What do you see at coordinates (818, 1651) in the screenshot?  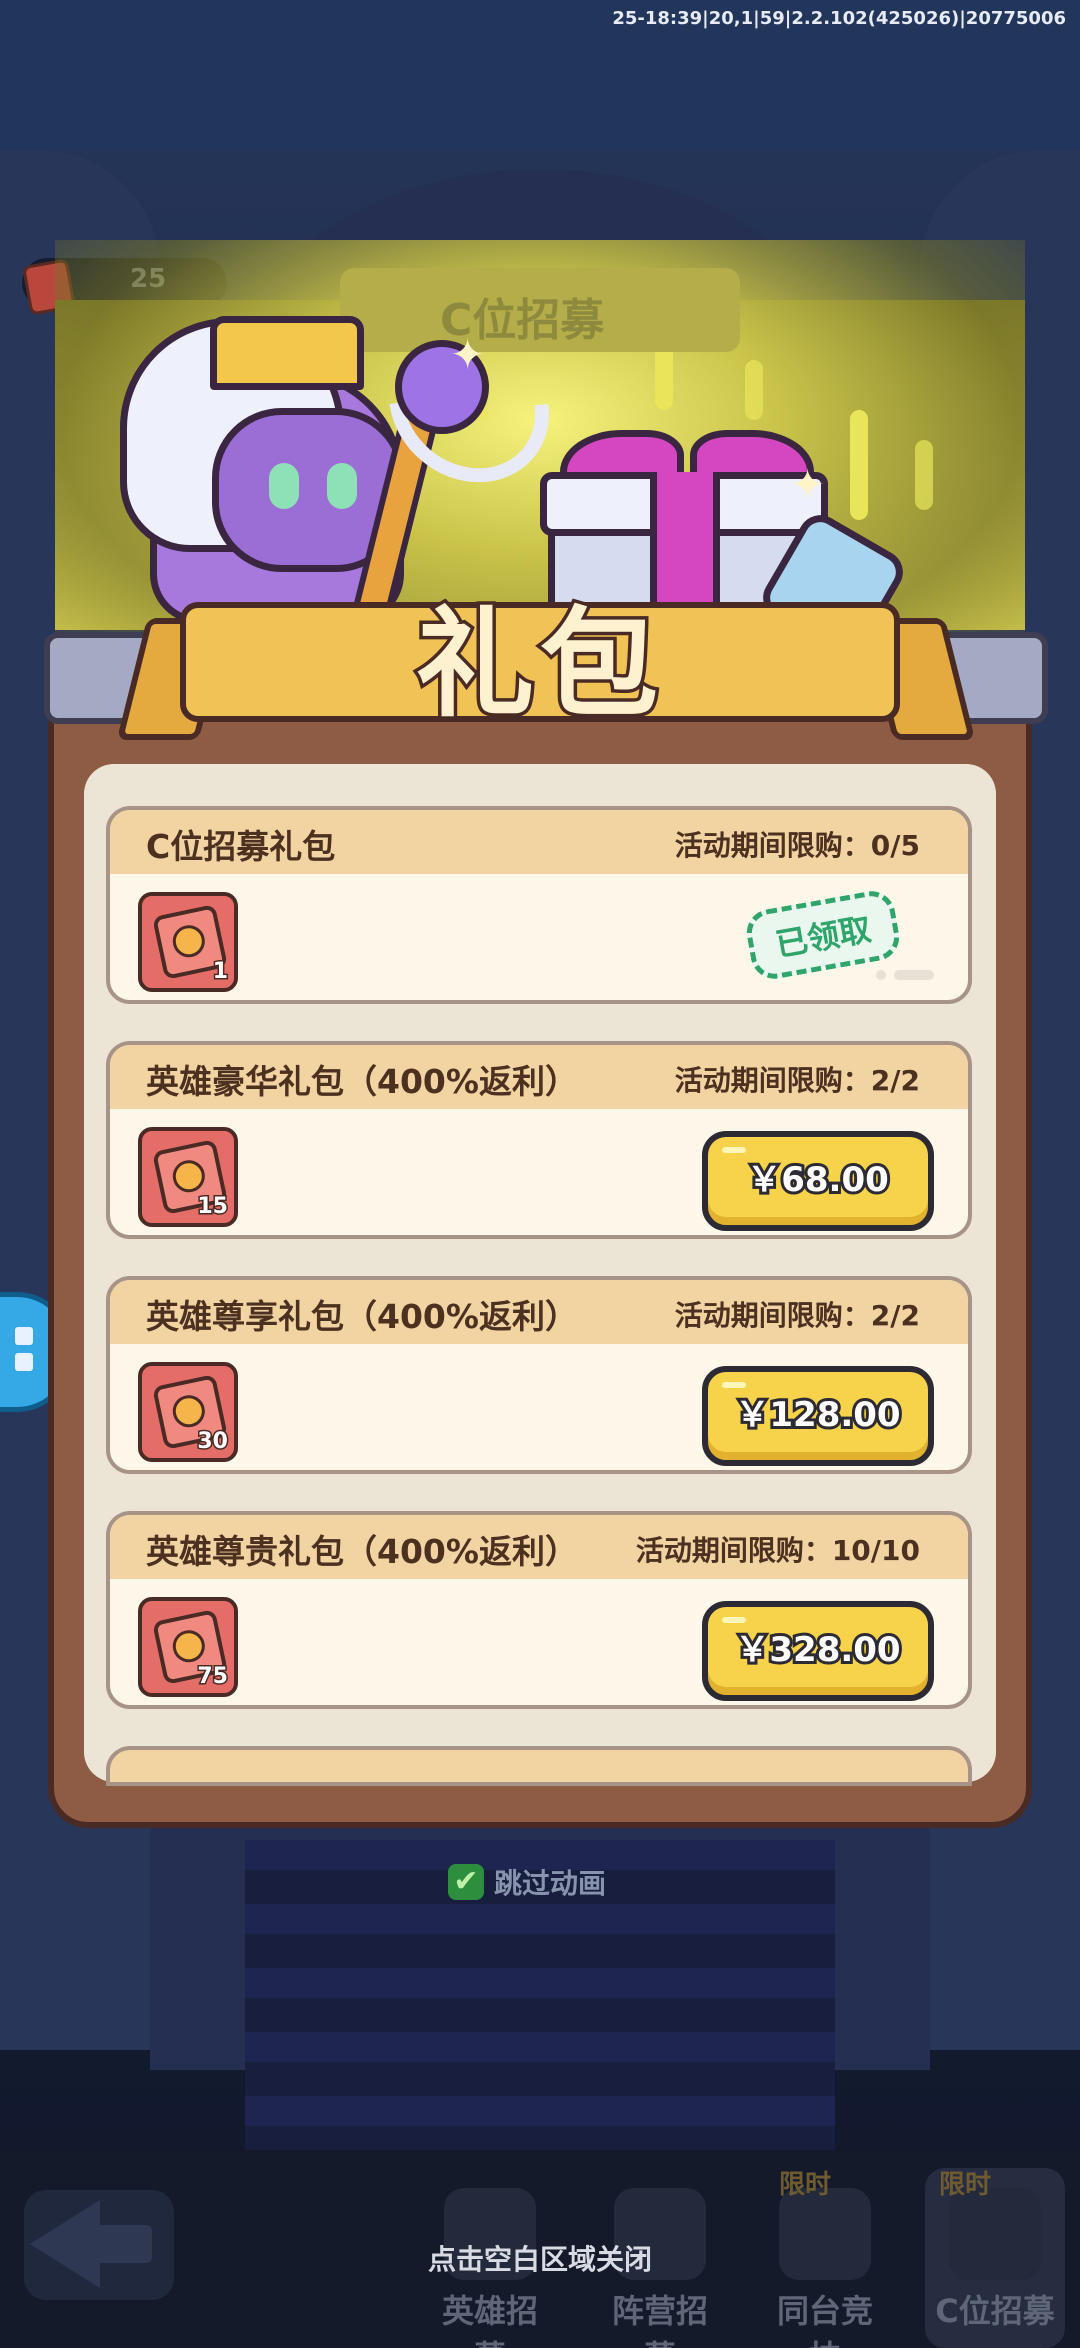 I see `buy-button: ￥328.00` at bounding box center [818, 1651].